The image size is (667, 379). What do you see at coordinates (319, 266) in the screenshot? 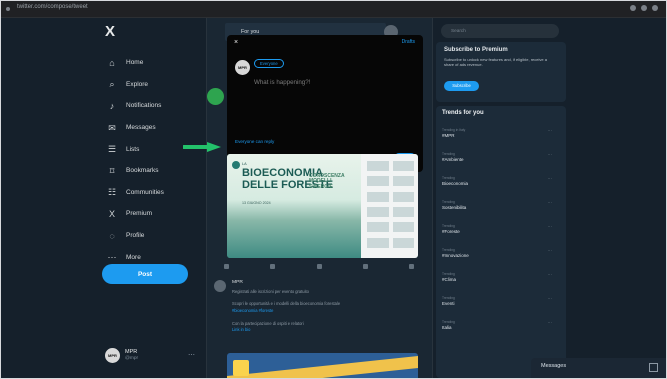
I see `like-icon` at bounding box center [319, 266].